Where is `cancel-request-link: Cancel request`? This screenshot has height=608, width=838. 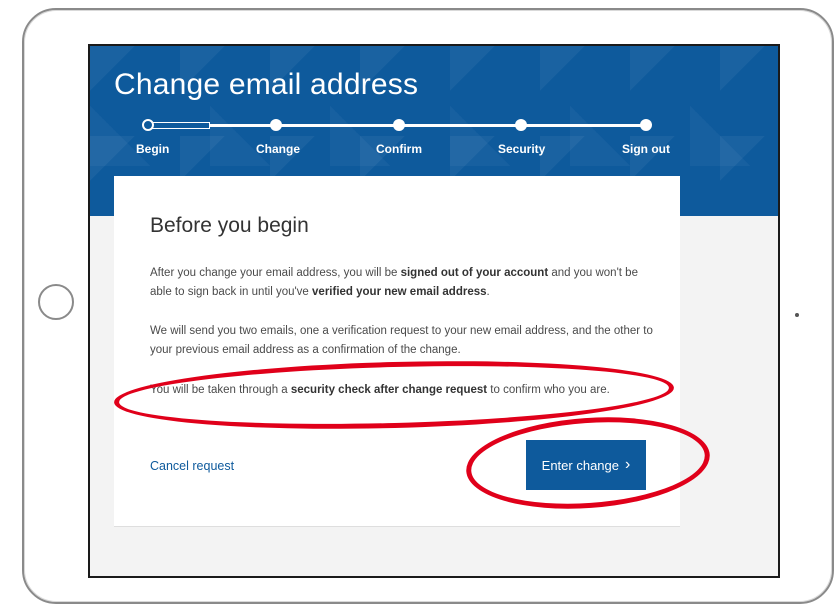 cancel-request-link: Cancel request is located at coordinates (192, 466).